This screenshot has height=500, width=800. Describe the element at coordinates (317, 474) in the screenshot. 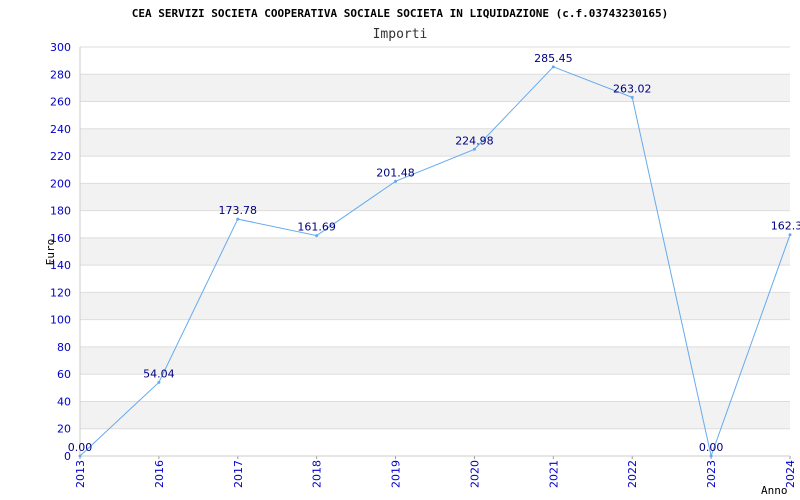

I see `x-tick-label: 2018` at that location.